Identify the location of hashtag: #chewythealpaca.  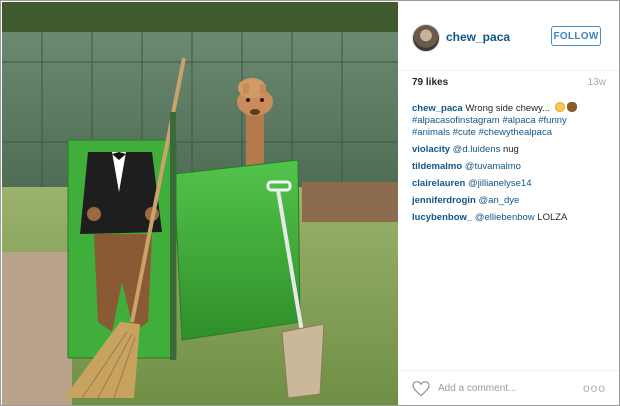
(515, 132).